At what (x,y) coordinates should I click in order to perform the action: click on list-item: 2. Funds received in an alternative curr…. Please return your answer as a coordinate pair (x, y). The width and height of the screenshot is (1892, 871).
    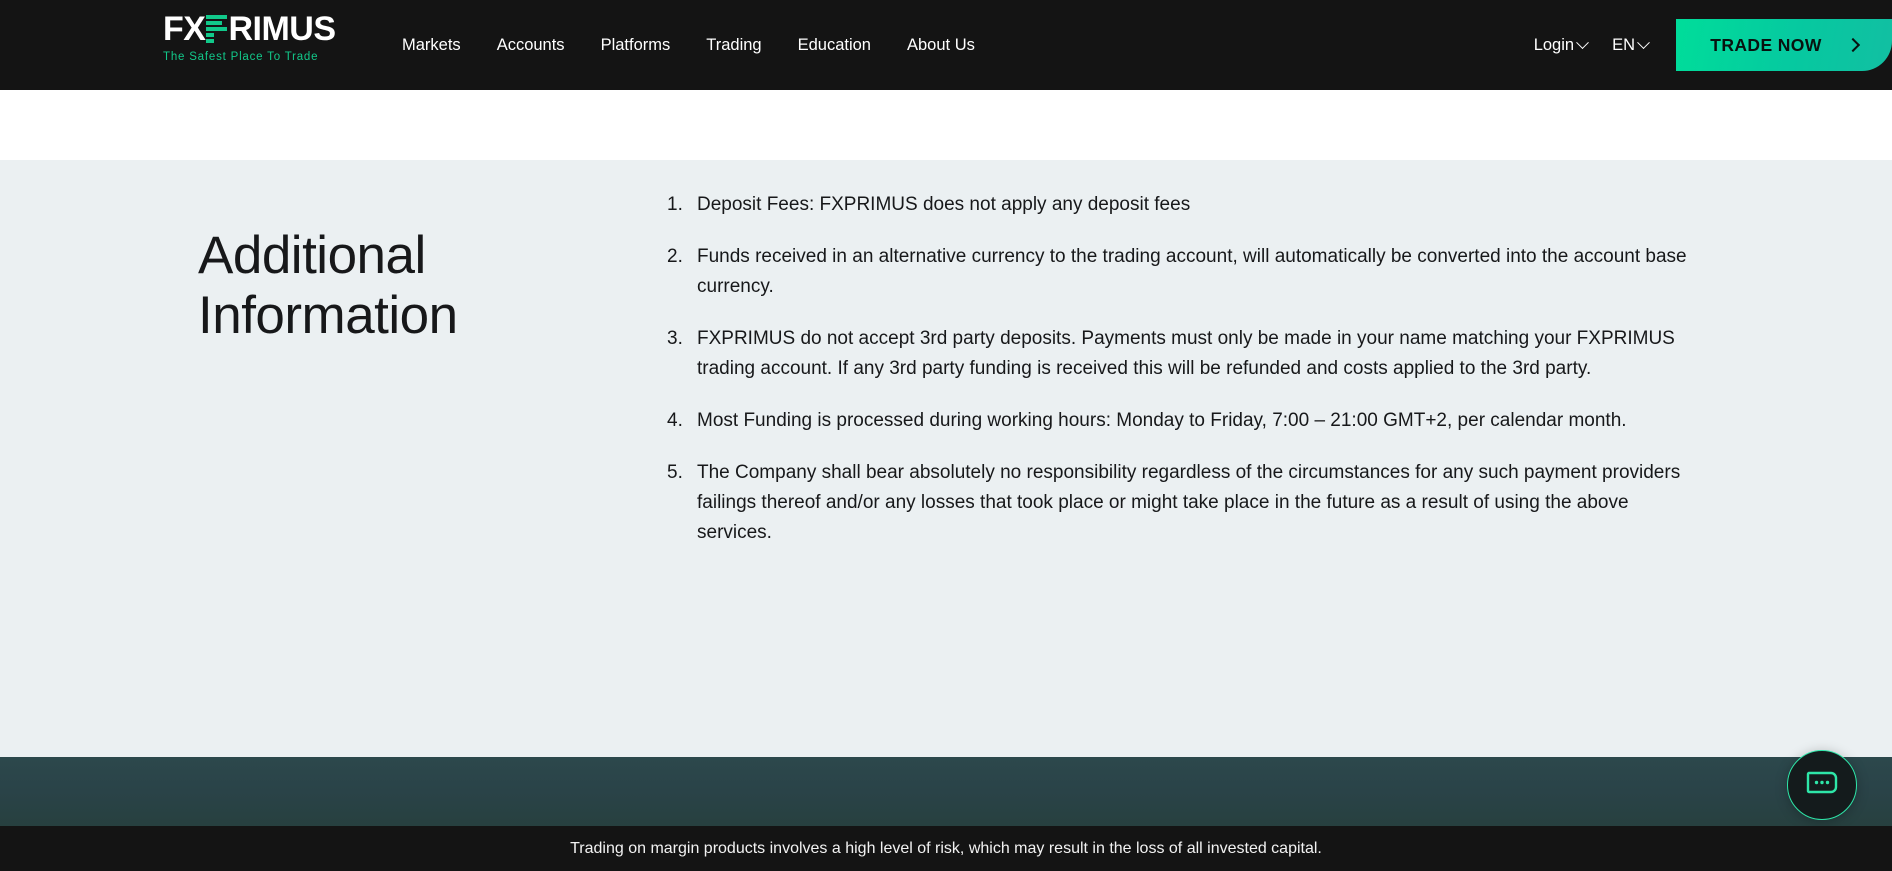
    Looking at the image, I should click on (1184, 272).